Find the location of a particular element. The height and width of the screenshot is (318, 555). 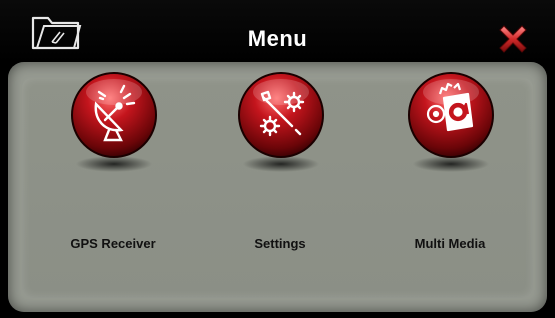

media-folder-icon is located at coordinates (451, 122).